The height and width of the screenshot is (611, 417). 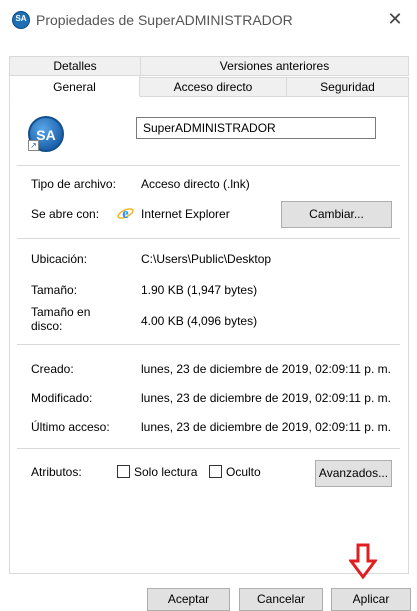 What do you see at coordinates (164, 20) in the screenshot?
I see `window-title: Propiedades de SuperADMINISTRADOR` at bounding box center [164, 20].